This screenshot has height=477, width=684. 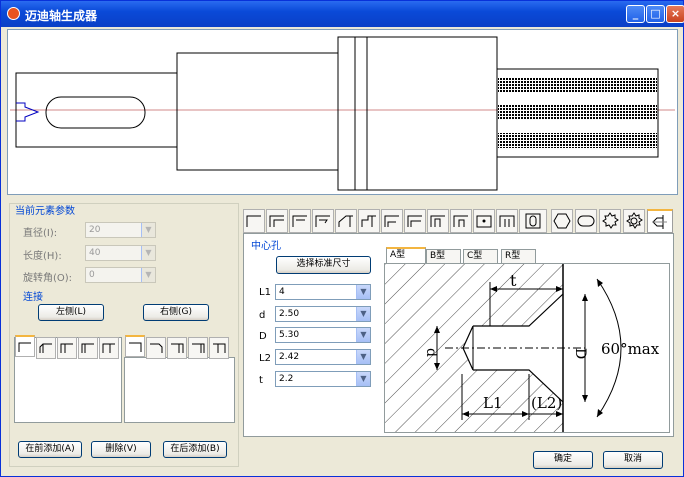 I want to click on undercut-icon, so click(x=322, y=221).